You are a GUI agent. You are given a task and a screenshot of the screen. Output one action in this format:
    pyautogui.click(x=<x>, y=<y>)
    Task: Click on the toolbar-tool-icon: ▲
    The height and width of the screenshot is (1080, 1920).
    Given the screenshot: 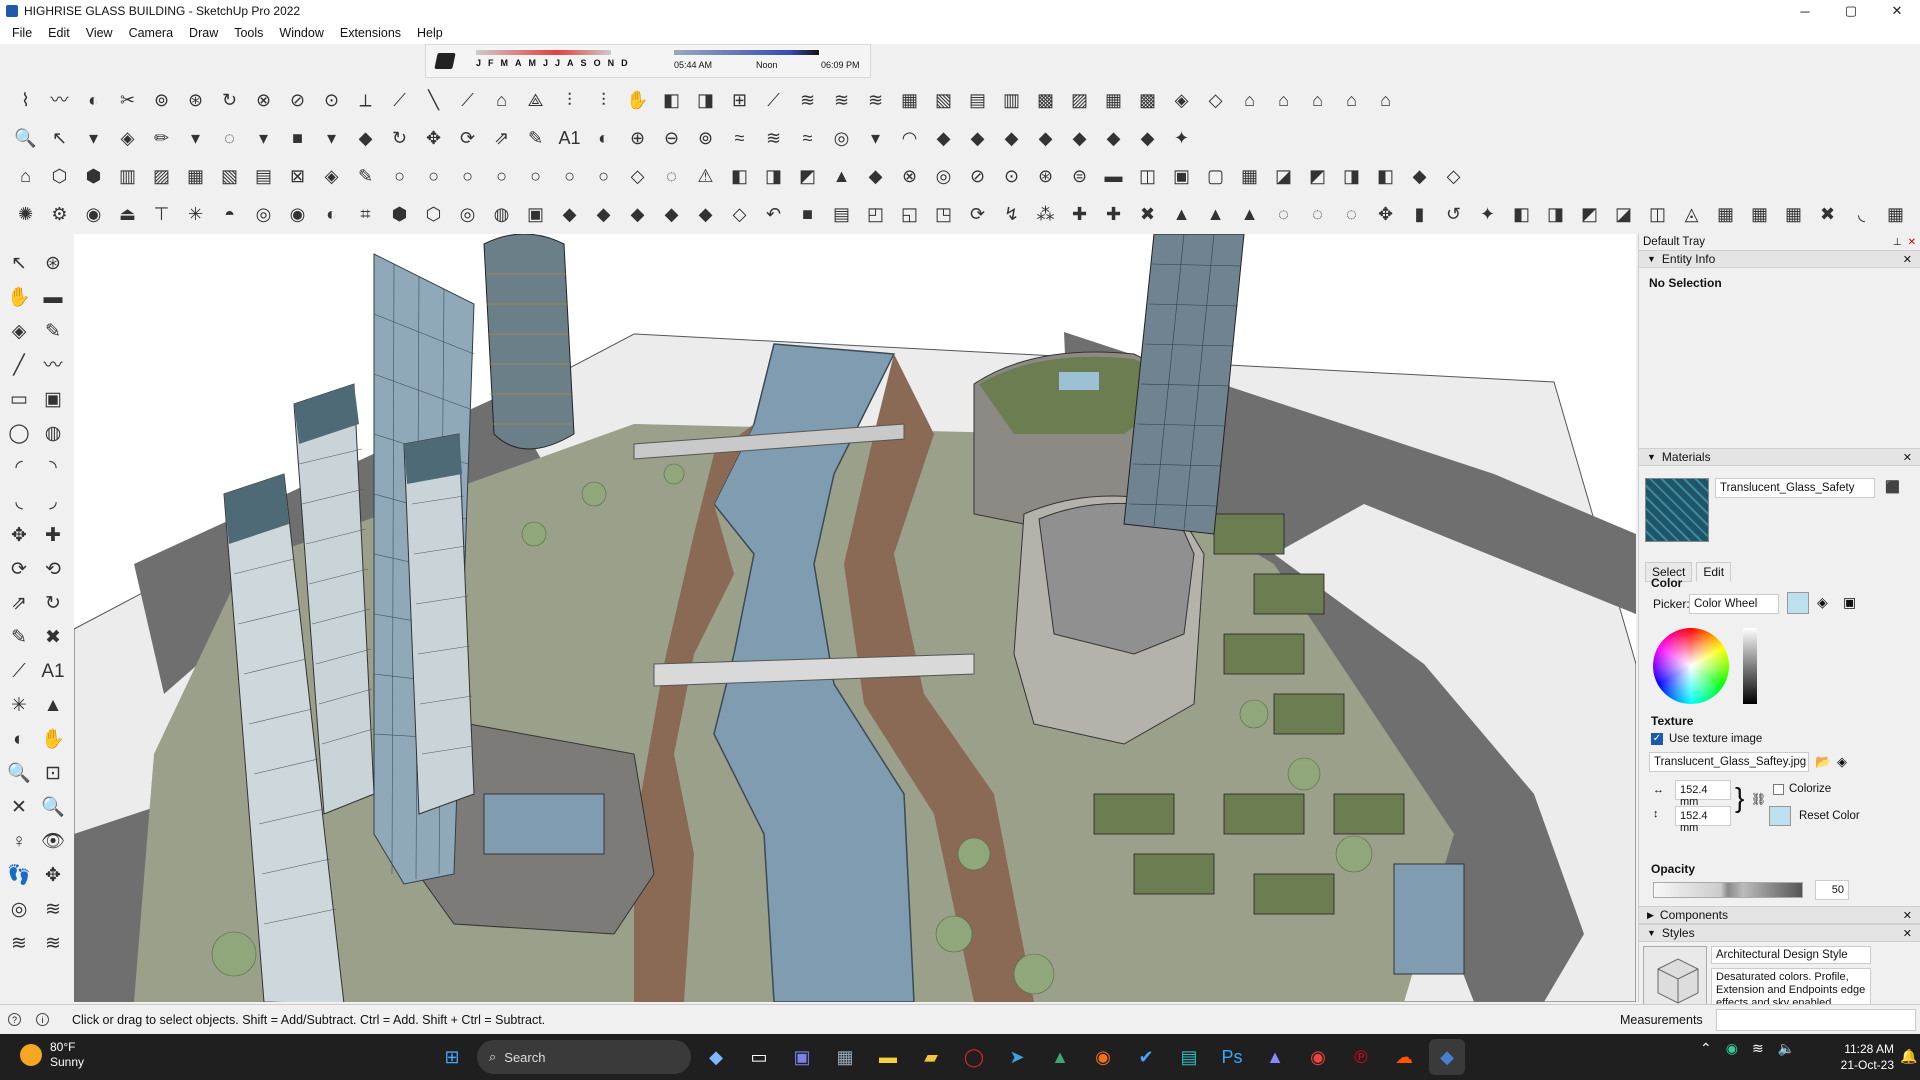 What is the action you would take?
    pyautogui.click(x=1249, y=214)
    